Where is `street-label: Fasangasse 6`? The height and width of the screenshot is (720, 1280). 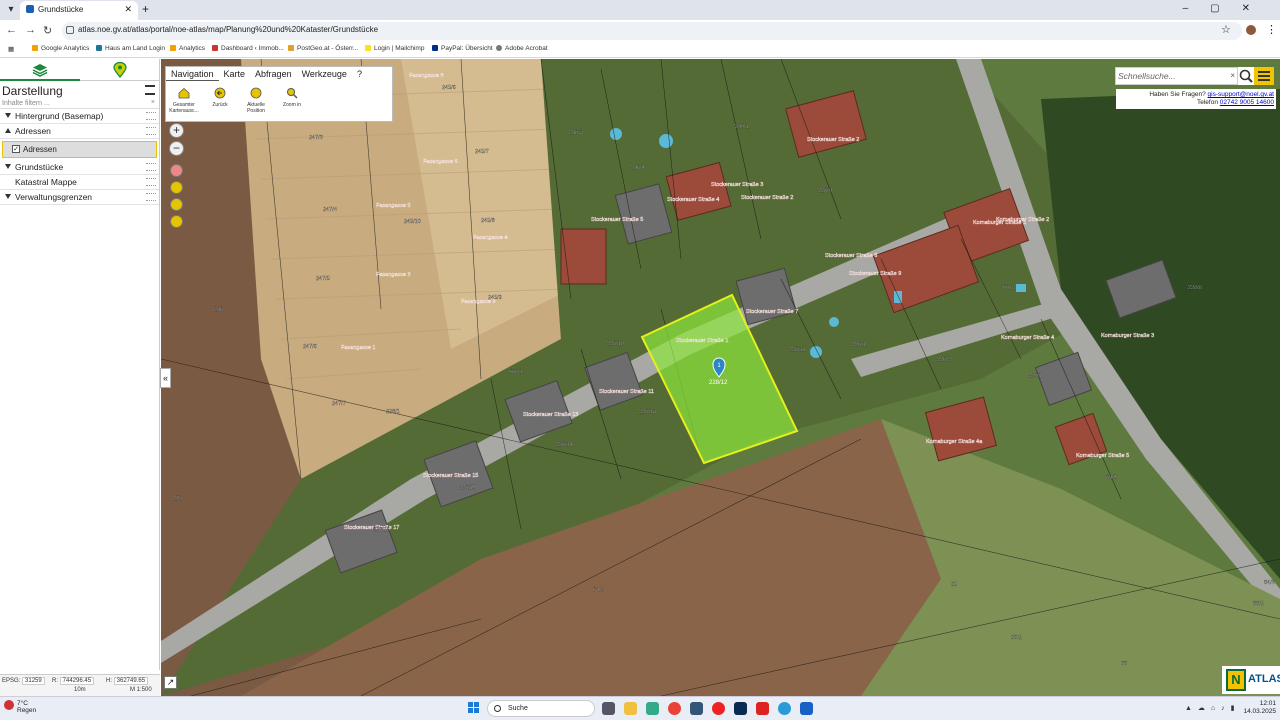 street-label: Fasangasse 6 is located at coordinates (440, 162).